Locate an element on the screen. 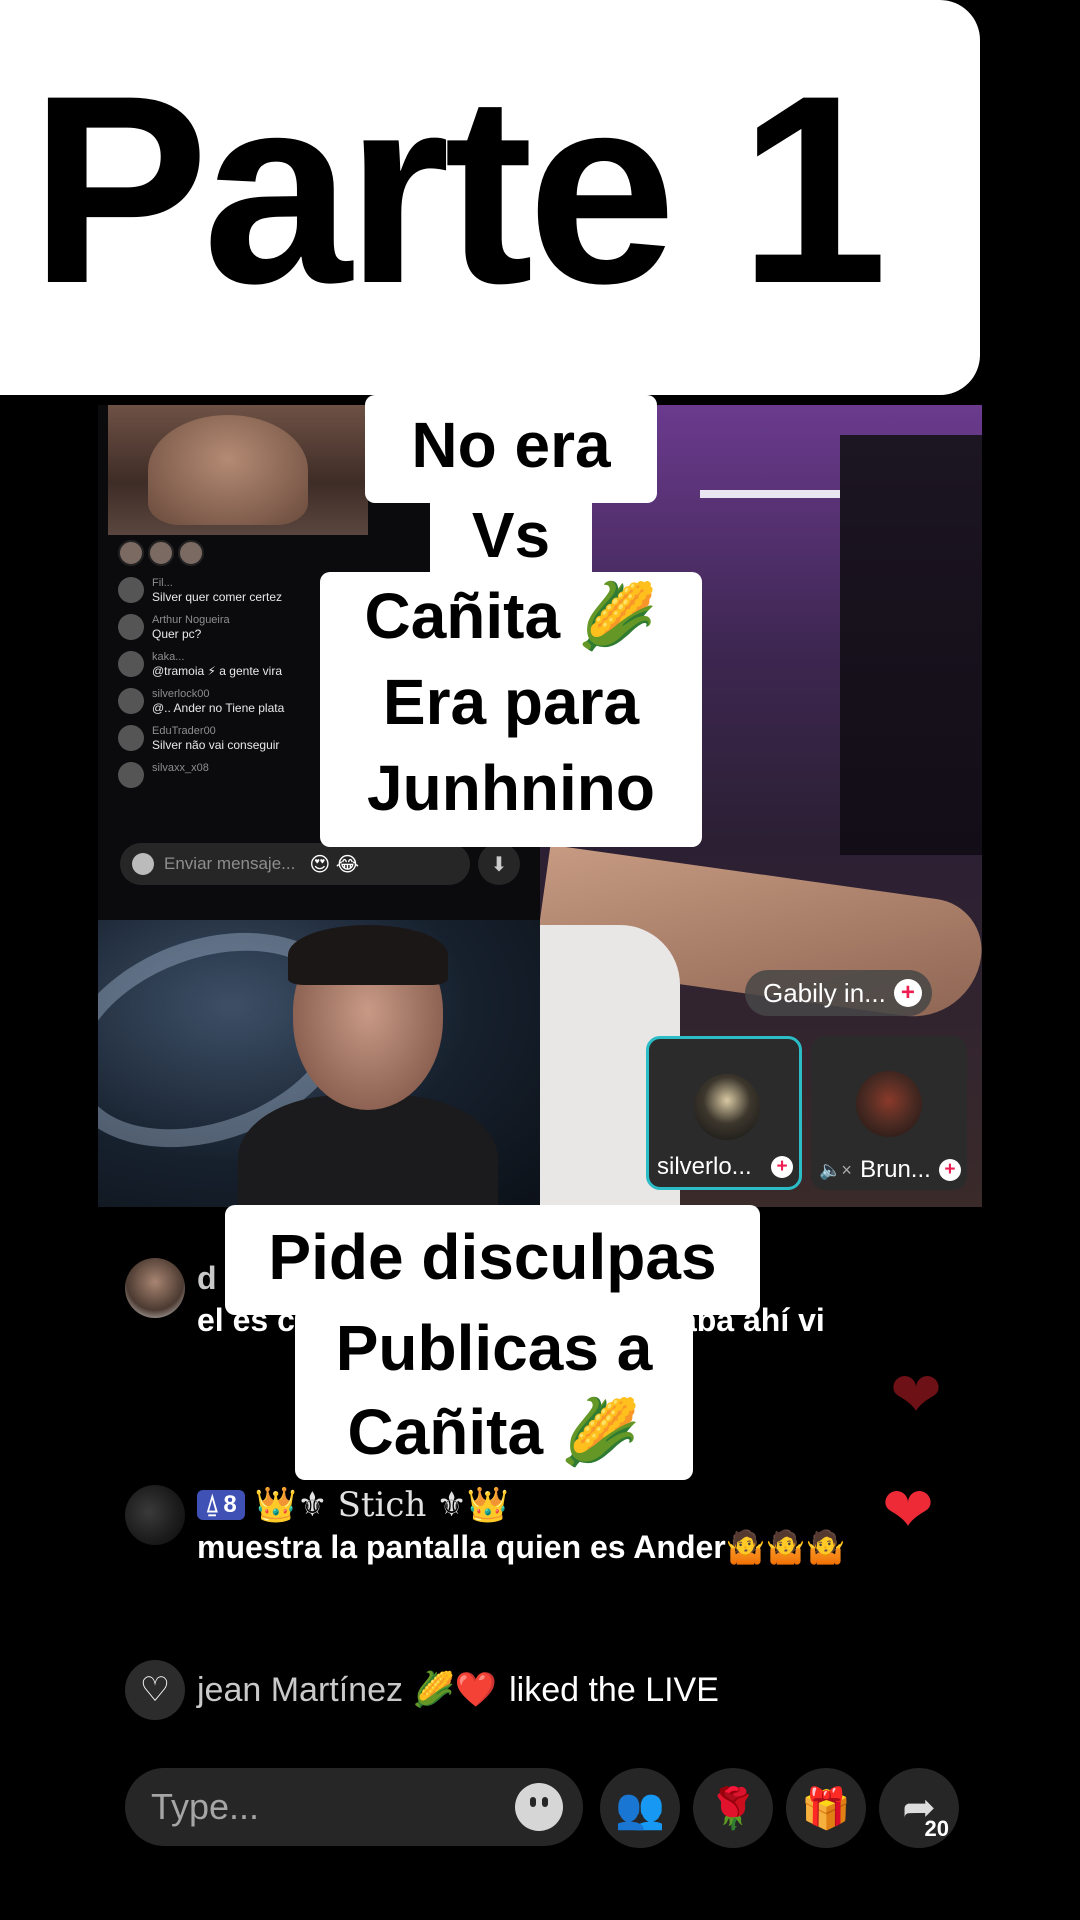 Image resolution: width=1080 pixels, height=1920 pixels. gift-button: 🎁 is located at coordinates (826, 1808).